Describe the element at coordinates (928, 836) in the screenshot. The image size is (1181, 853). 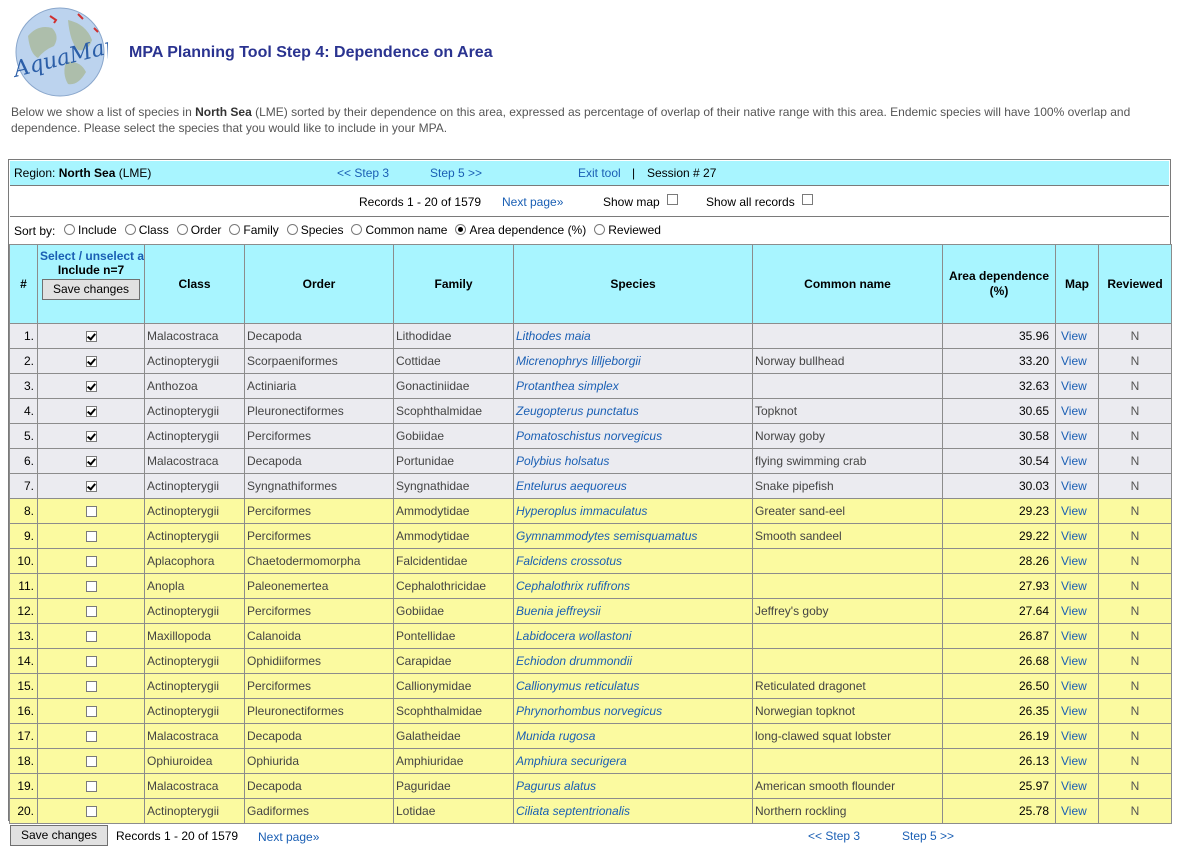
I see `footer-next-step-link: Step 5 >>` at that location.